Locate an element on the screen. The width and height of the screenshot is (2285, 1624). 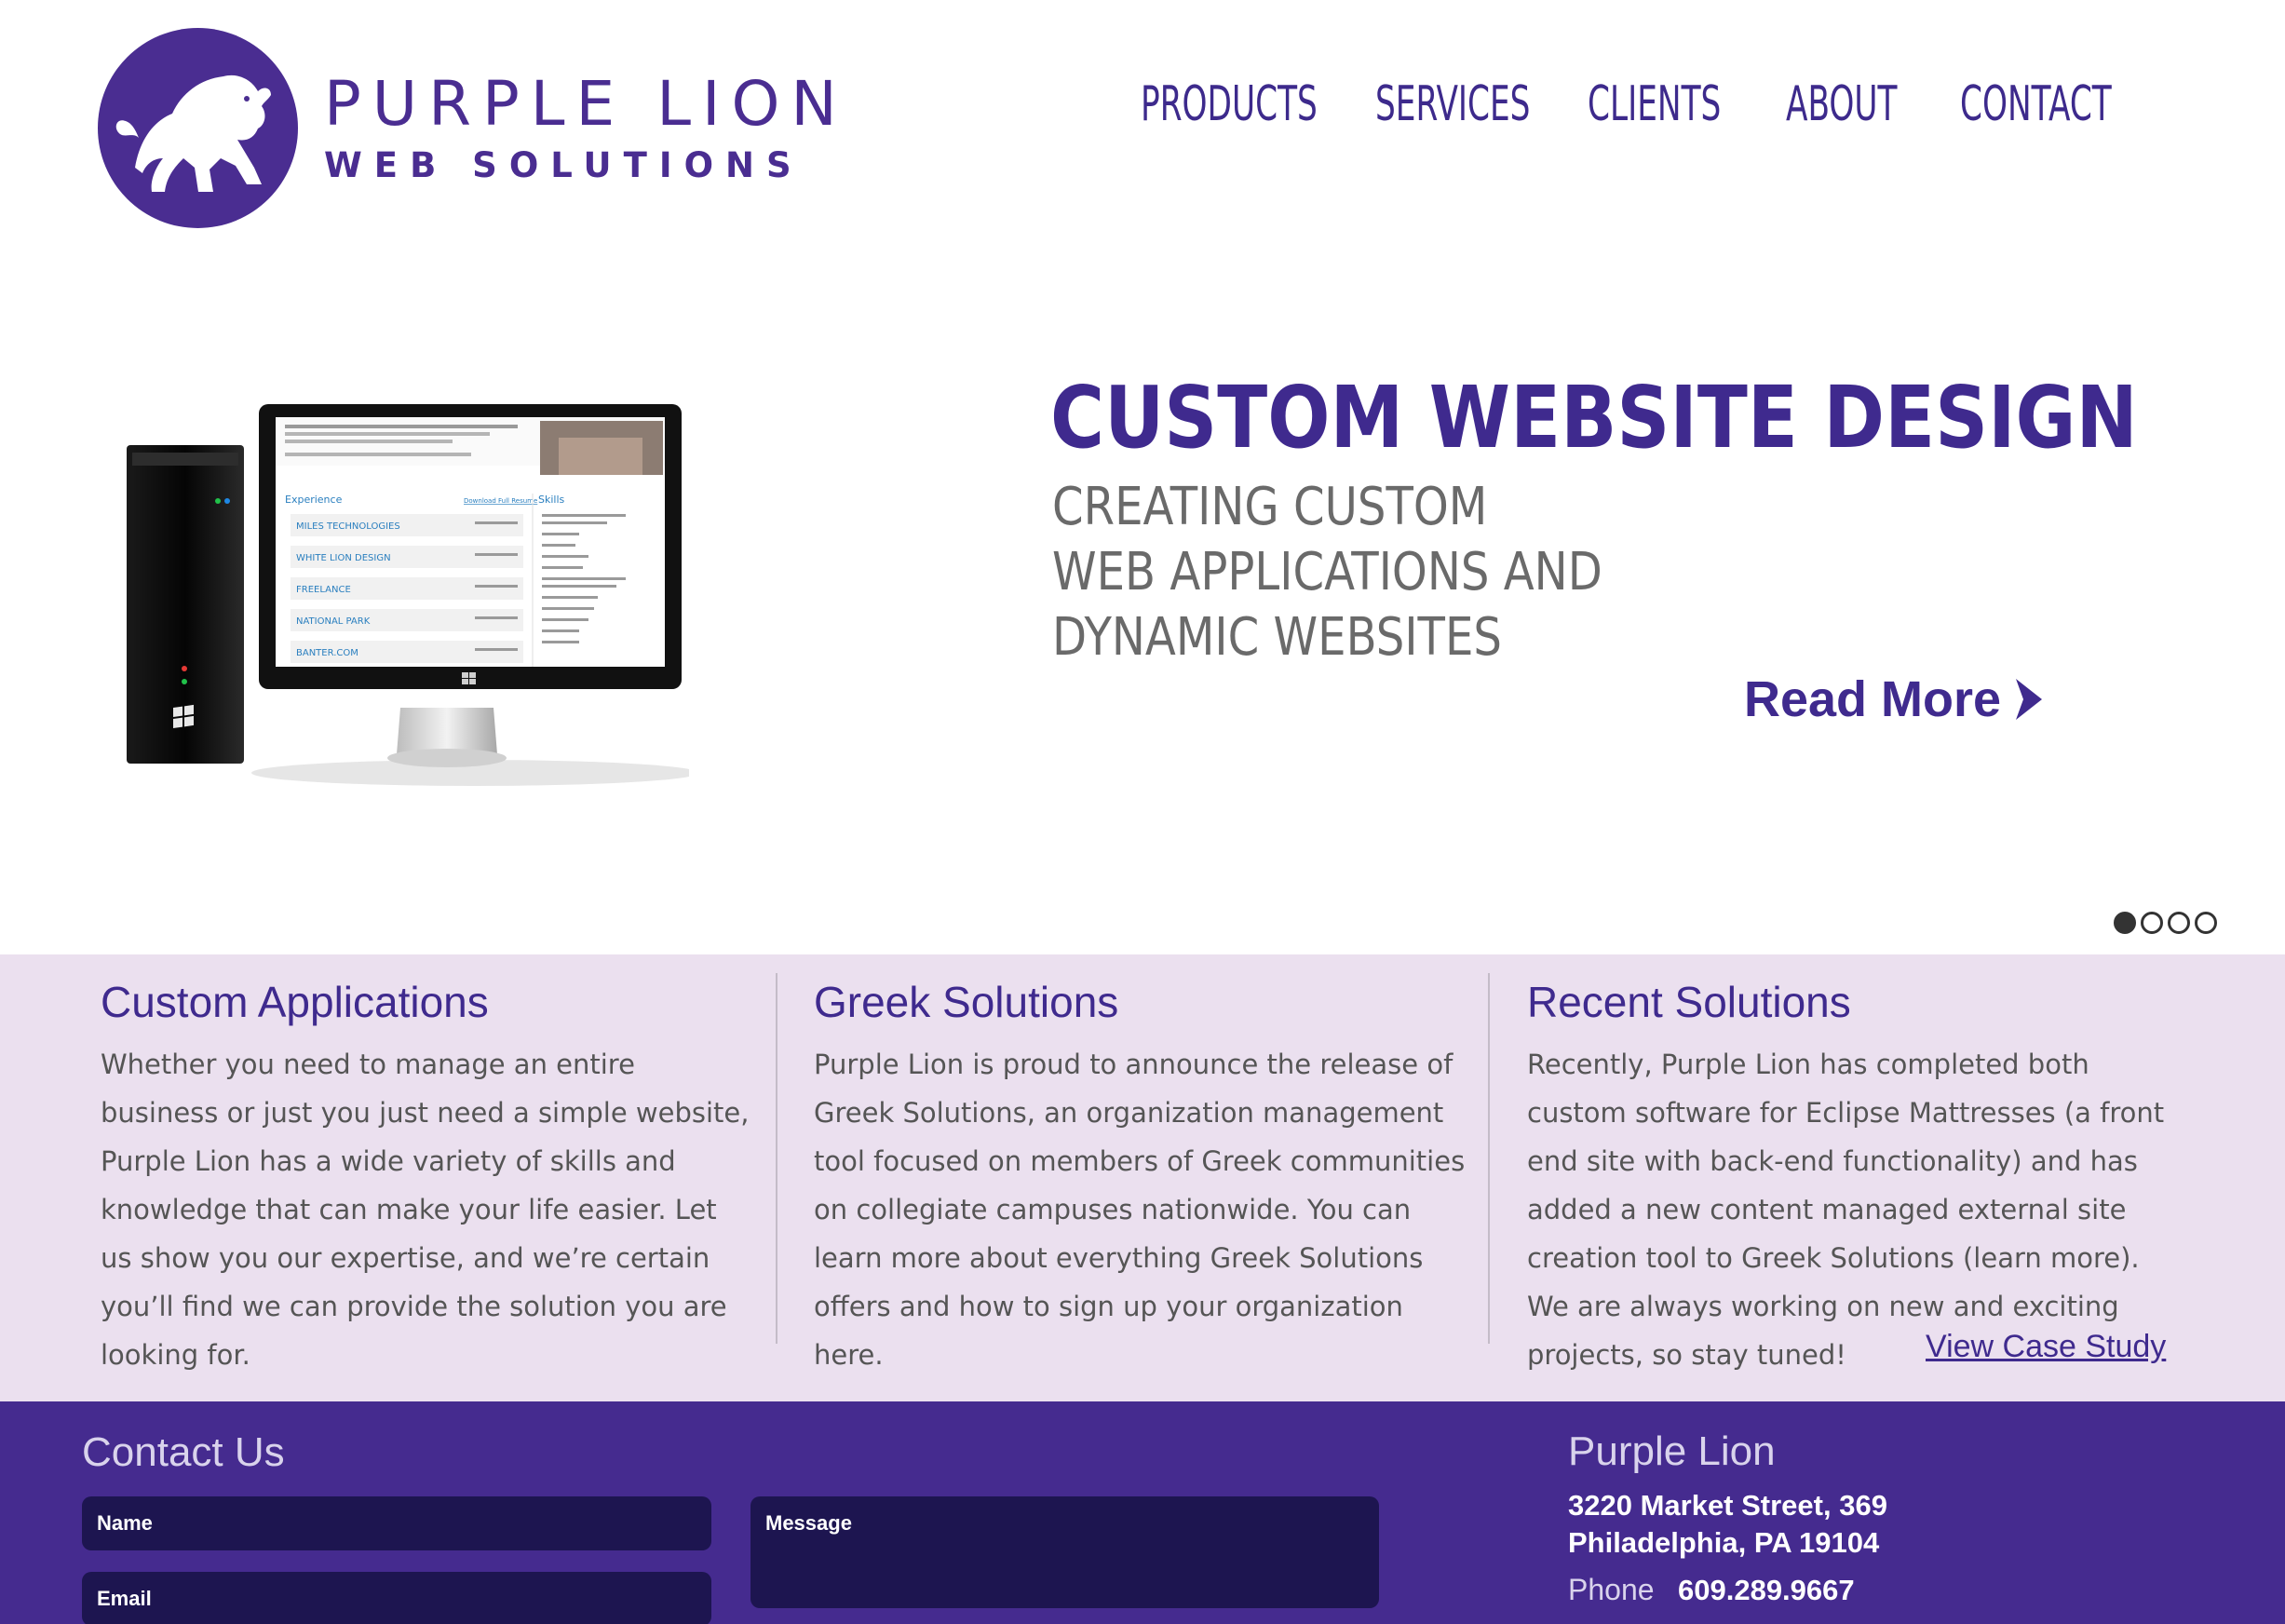
phone-label: Phone is located at coordinates (1611, 1590).